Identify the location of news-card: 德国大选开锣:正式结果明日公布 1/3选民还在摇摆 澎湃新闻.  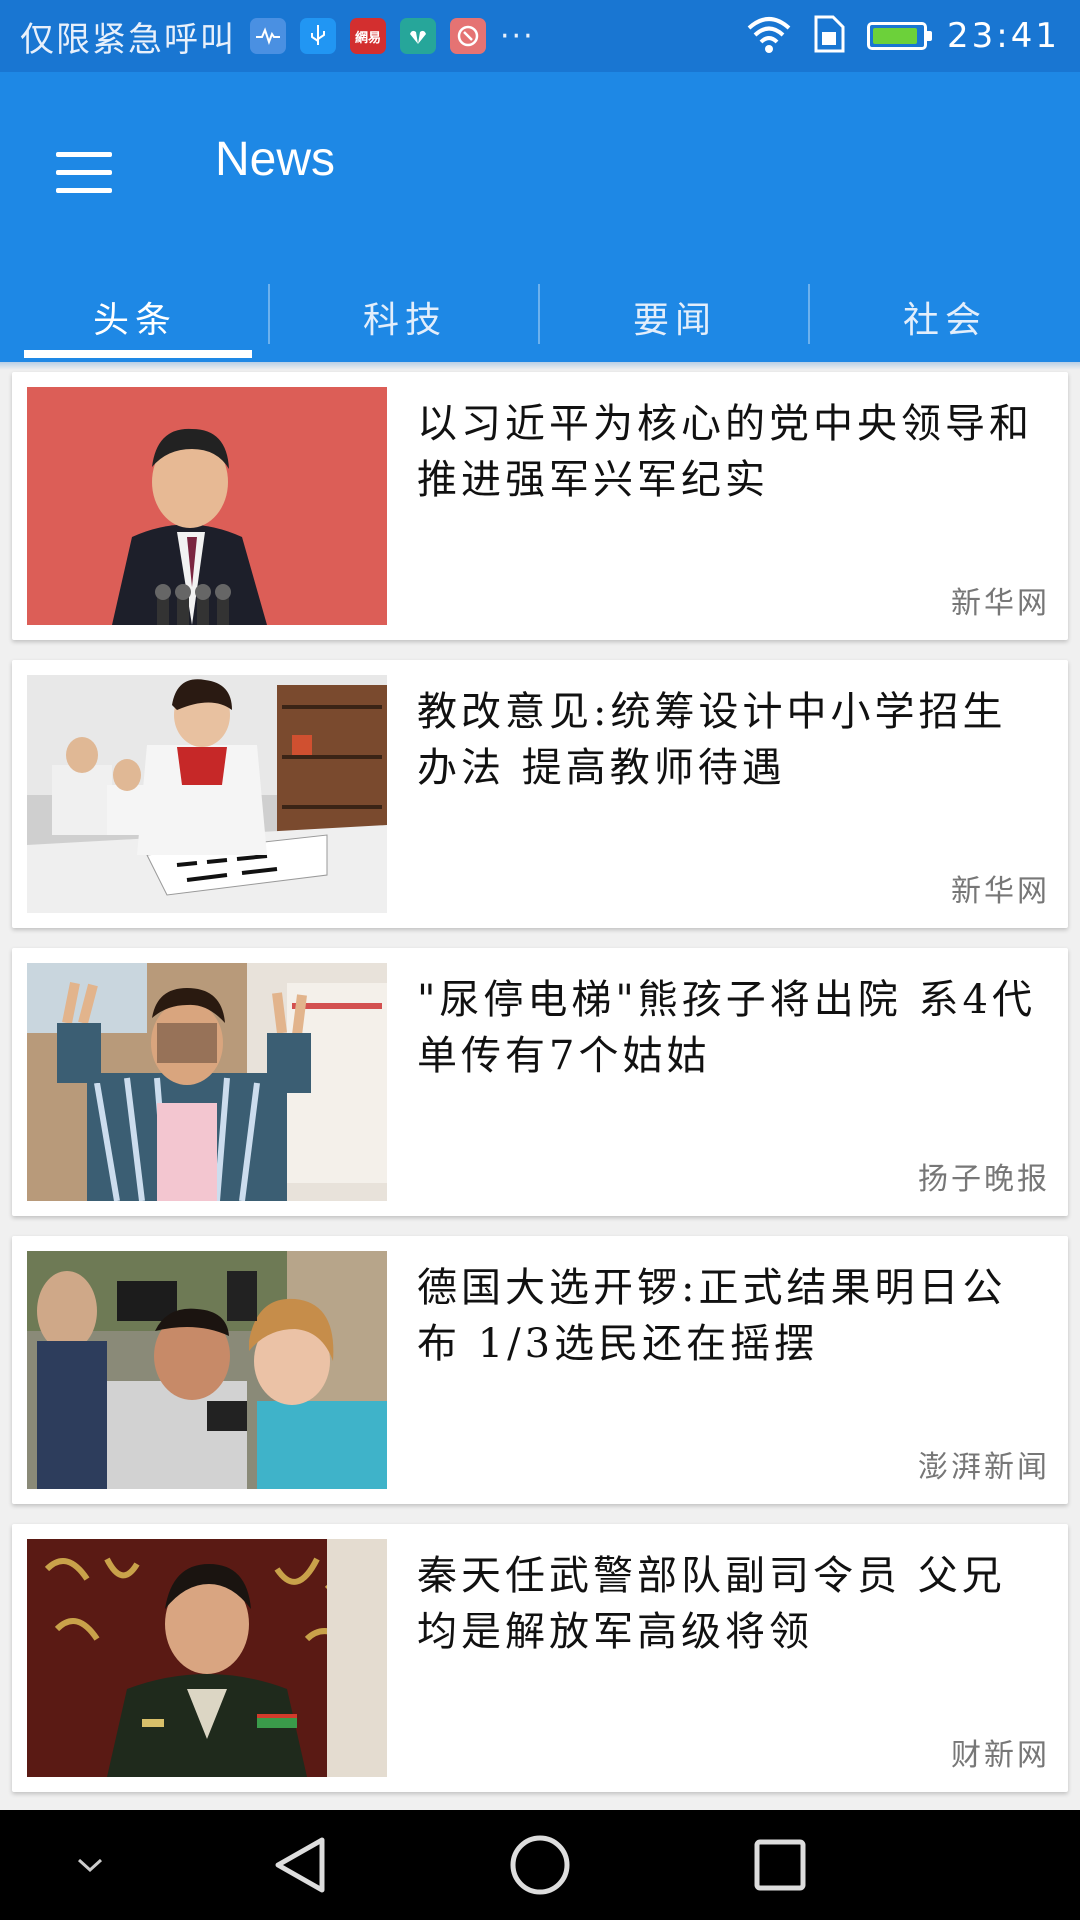
(540, 1370).